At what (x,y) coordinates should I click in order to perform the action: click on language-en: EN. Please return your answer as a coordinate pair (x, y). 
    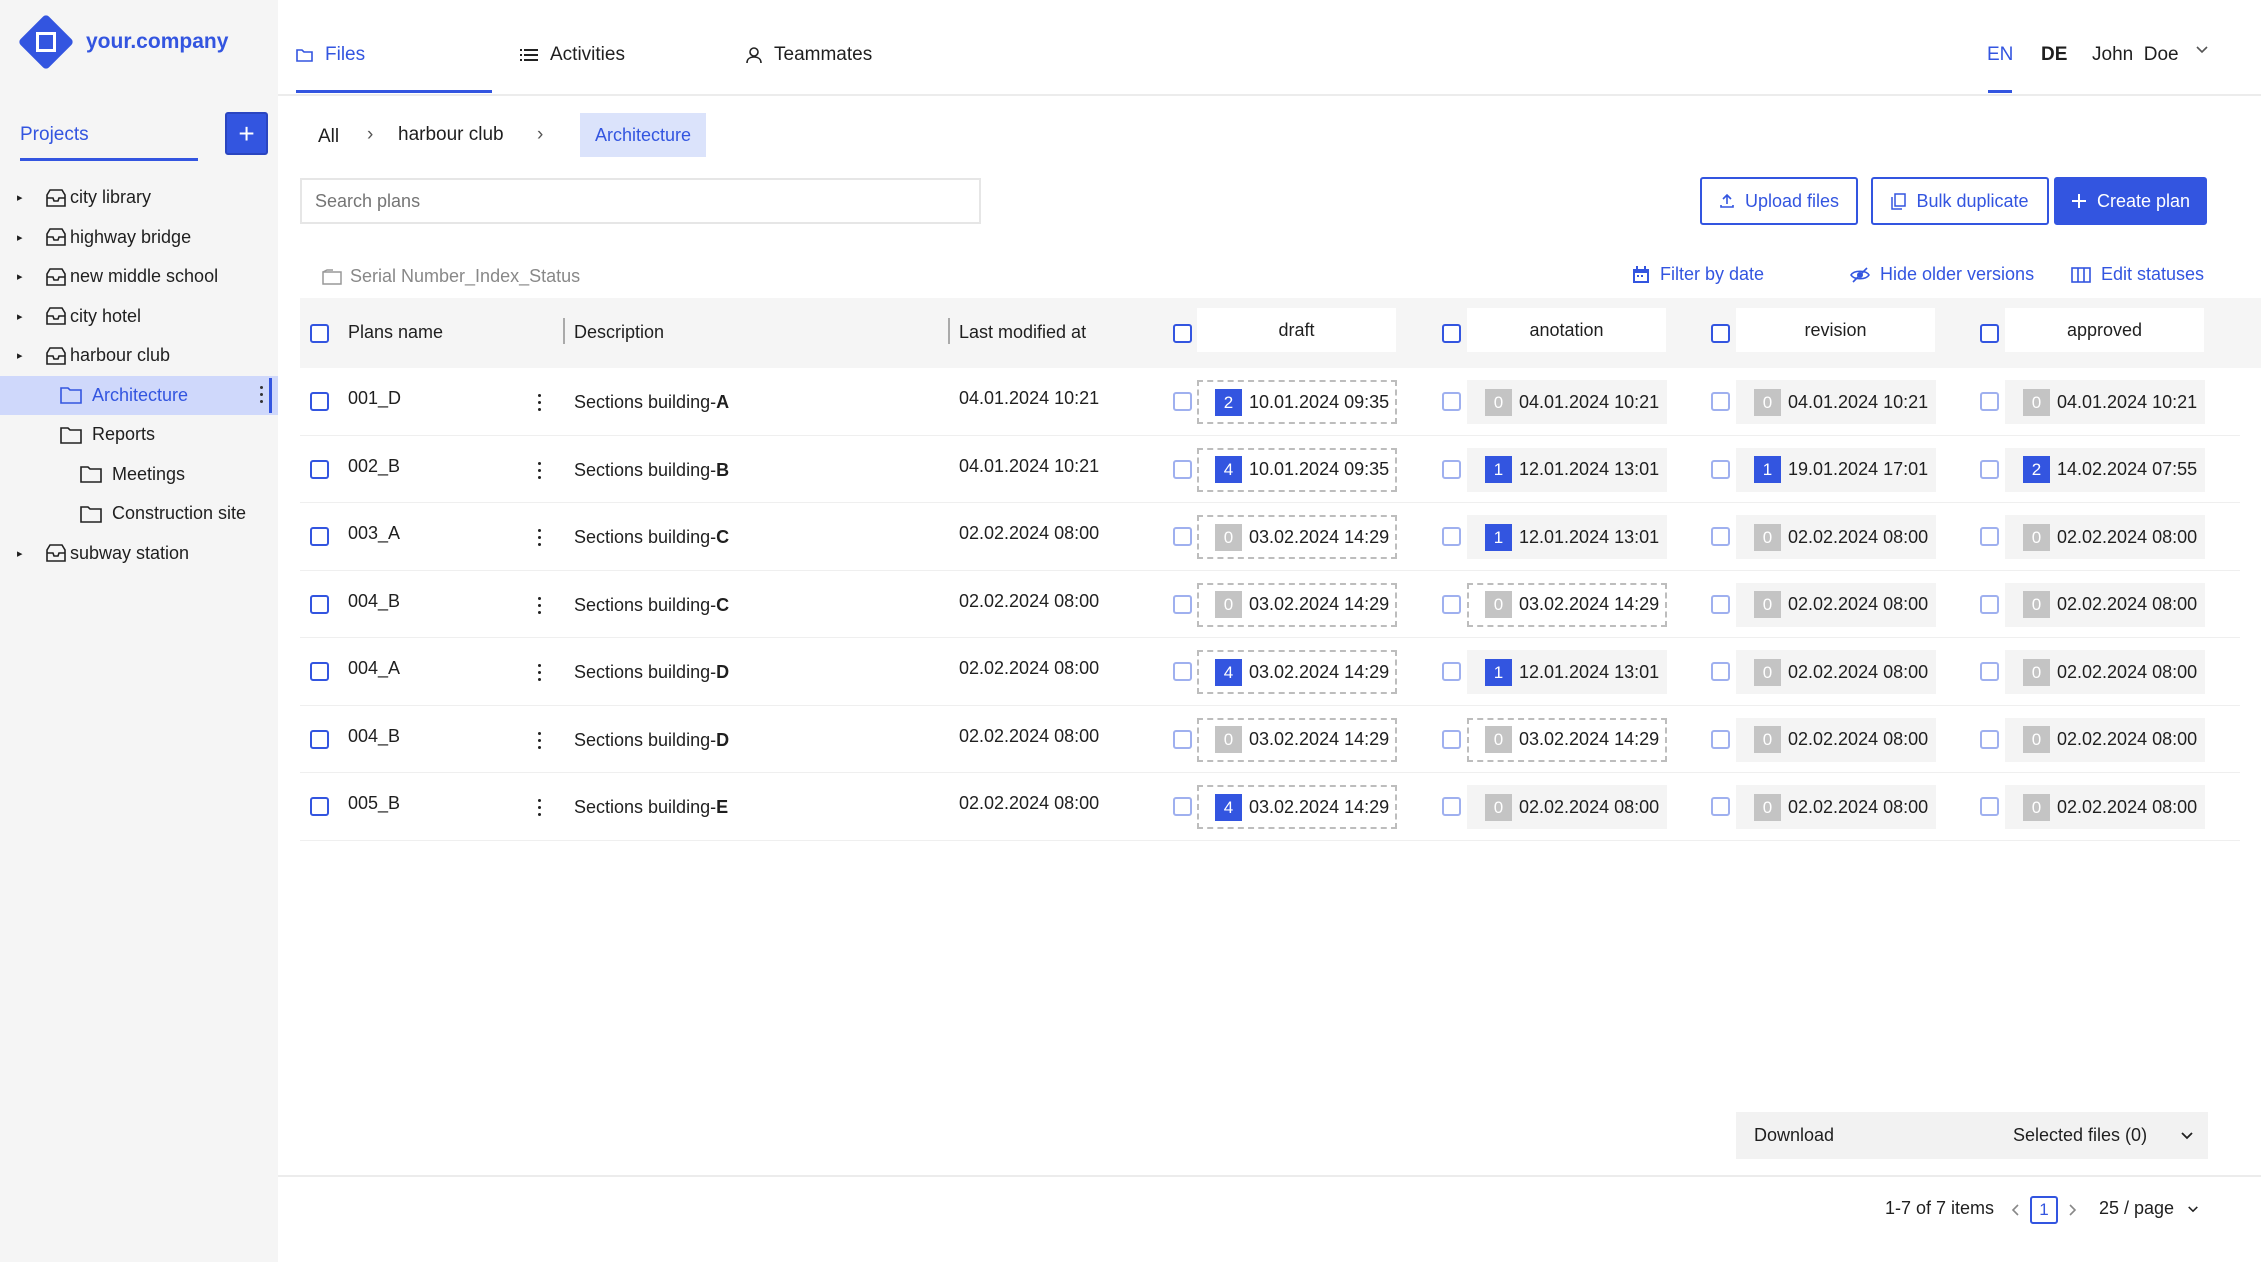
    Looking at the image, I should click on (2000, 55).